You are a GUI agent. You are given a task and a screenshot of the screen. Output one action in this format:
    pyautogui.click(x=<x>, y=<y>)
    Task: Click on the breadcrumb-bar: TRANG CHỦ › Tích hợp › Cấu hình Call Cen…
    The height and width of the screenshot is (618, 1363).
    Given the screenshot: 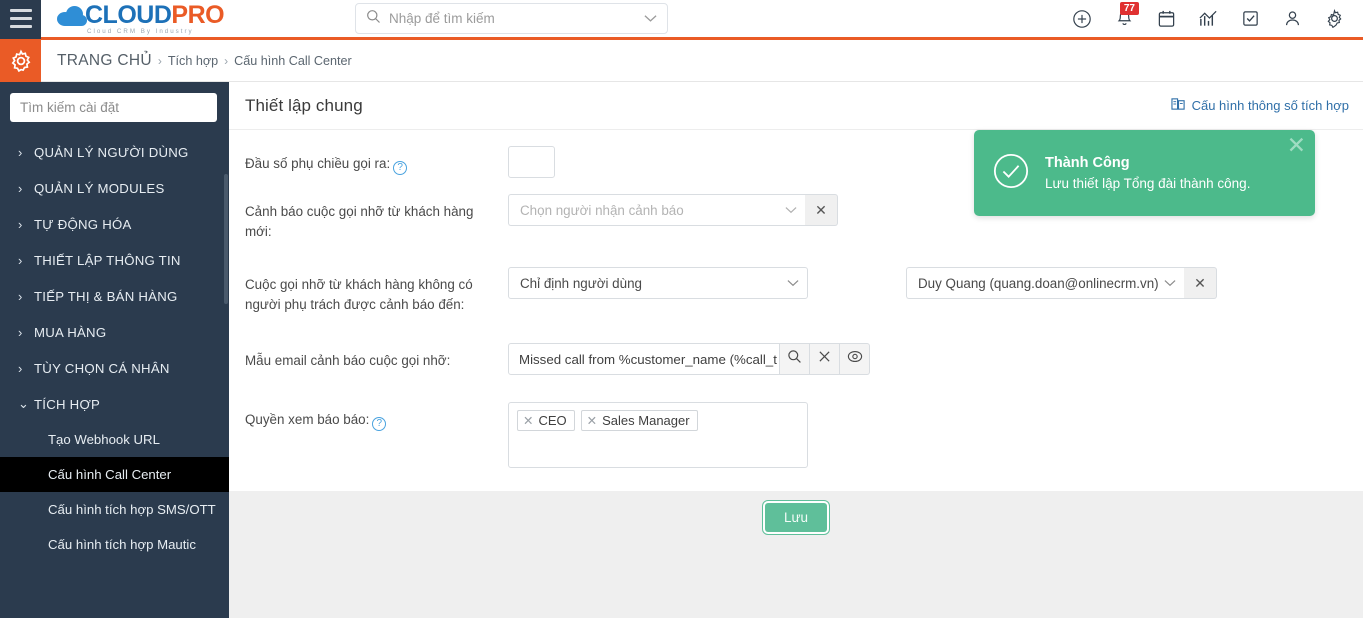 What is the action you would take?
    pyautogui.click(x=681, y=60)
    